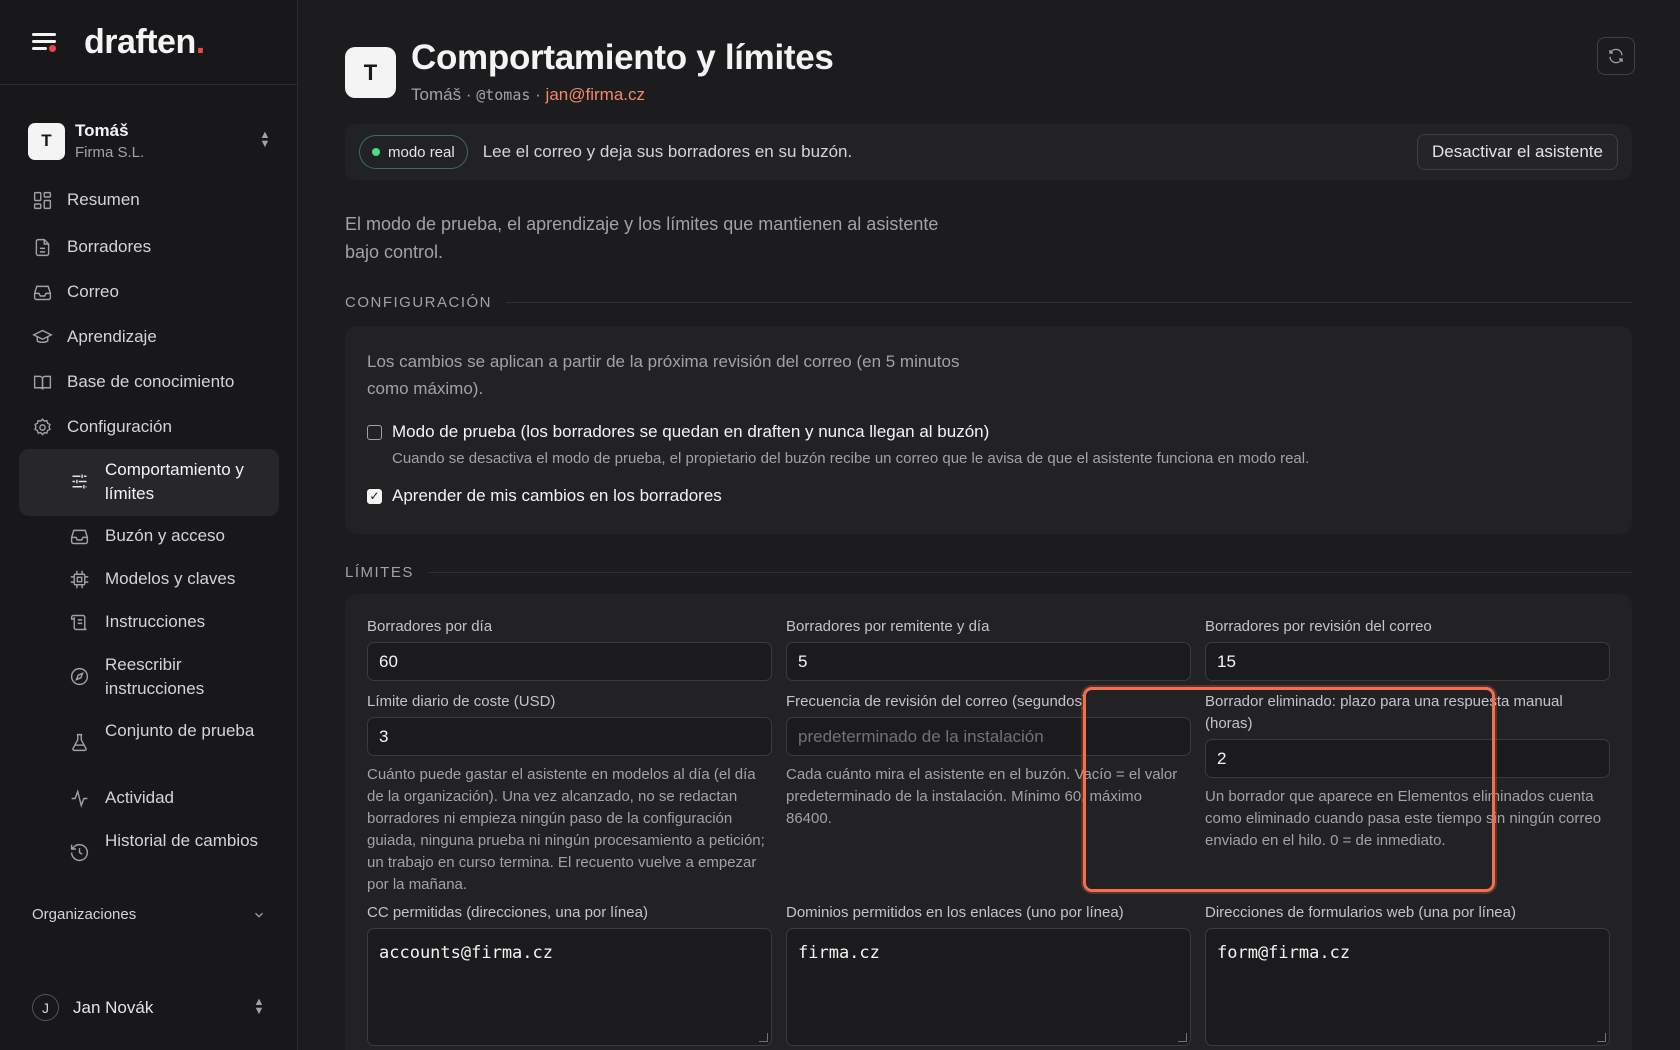 This screenshot has height=1050, width=1680. I want to click on deactivate-assistant-button: Desactivar el asistente, so click(1517, 152).